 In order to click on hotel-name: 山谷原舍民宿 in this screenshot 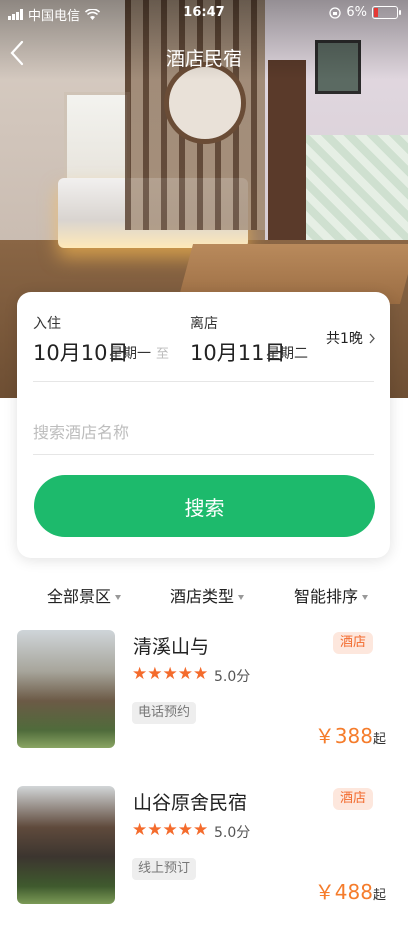, I will do `click(190, 803)`.